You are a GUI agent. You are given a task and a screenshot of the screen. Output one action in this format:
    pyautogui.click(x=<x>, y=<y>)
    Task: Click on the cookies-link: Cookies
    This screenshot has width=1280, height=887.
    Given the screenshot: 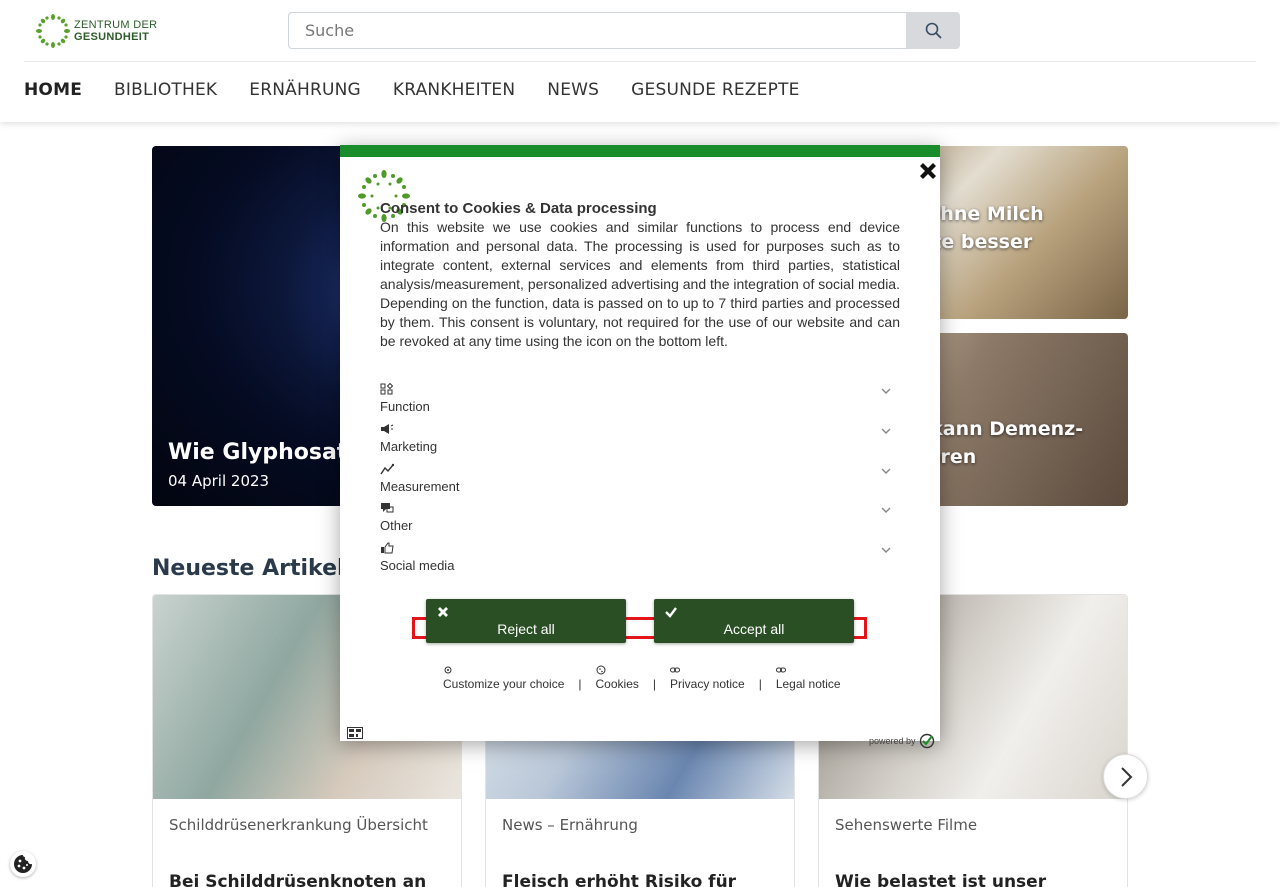 What is the action you would take?
    pyautogui.click(x=617, y=678)
    